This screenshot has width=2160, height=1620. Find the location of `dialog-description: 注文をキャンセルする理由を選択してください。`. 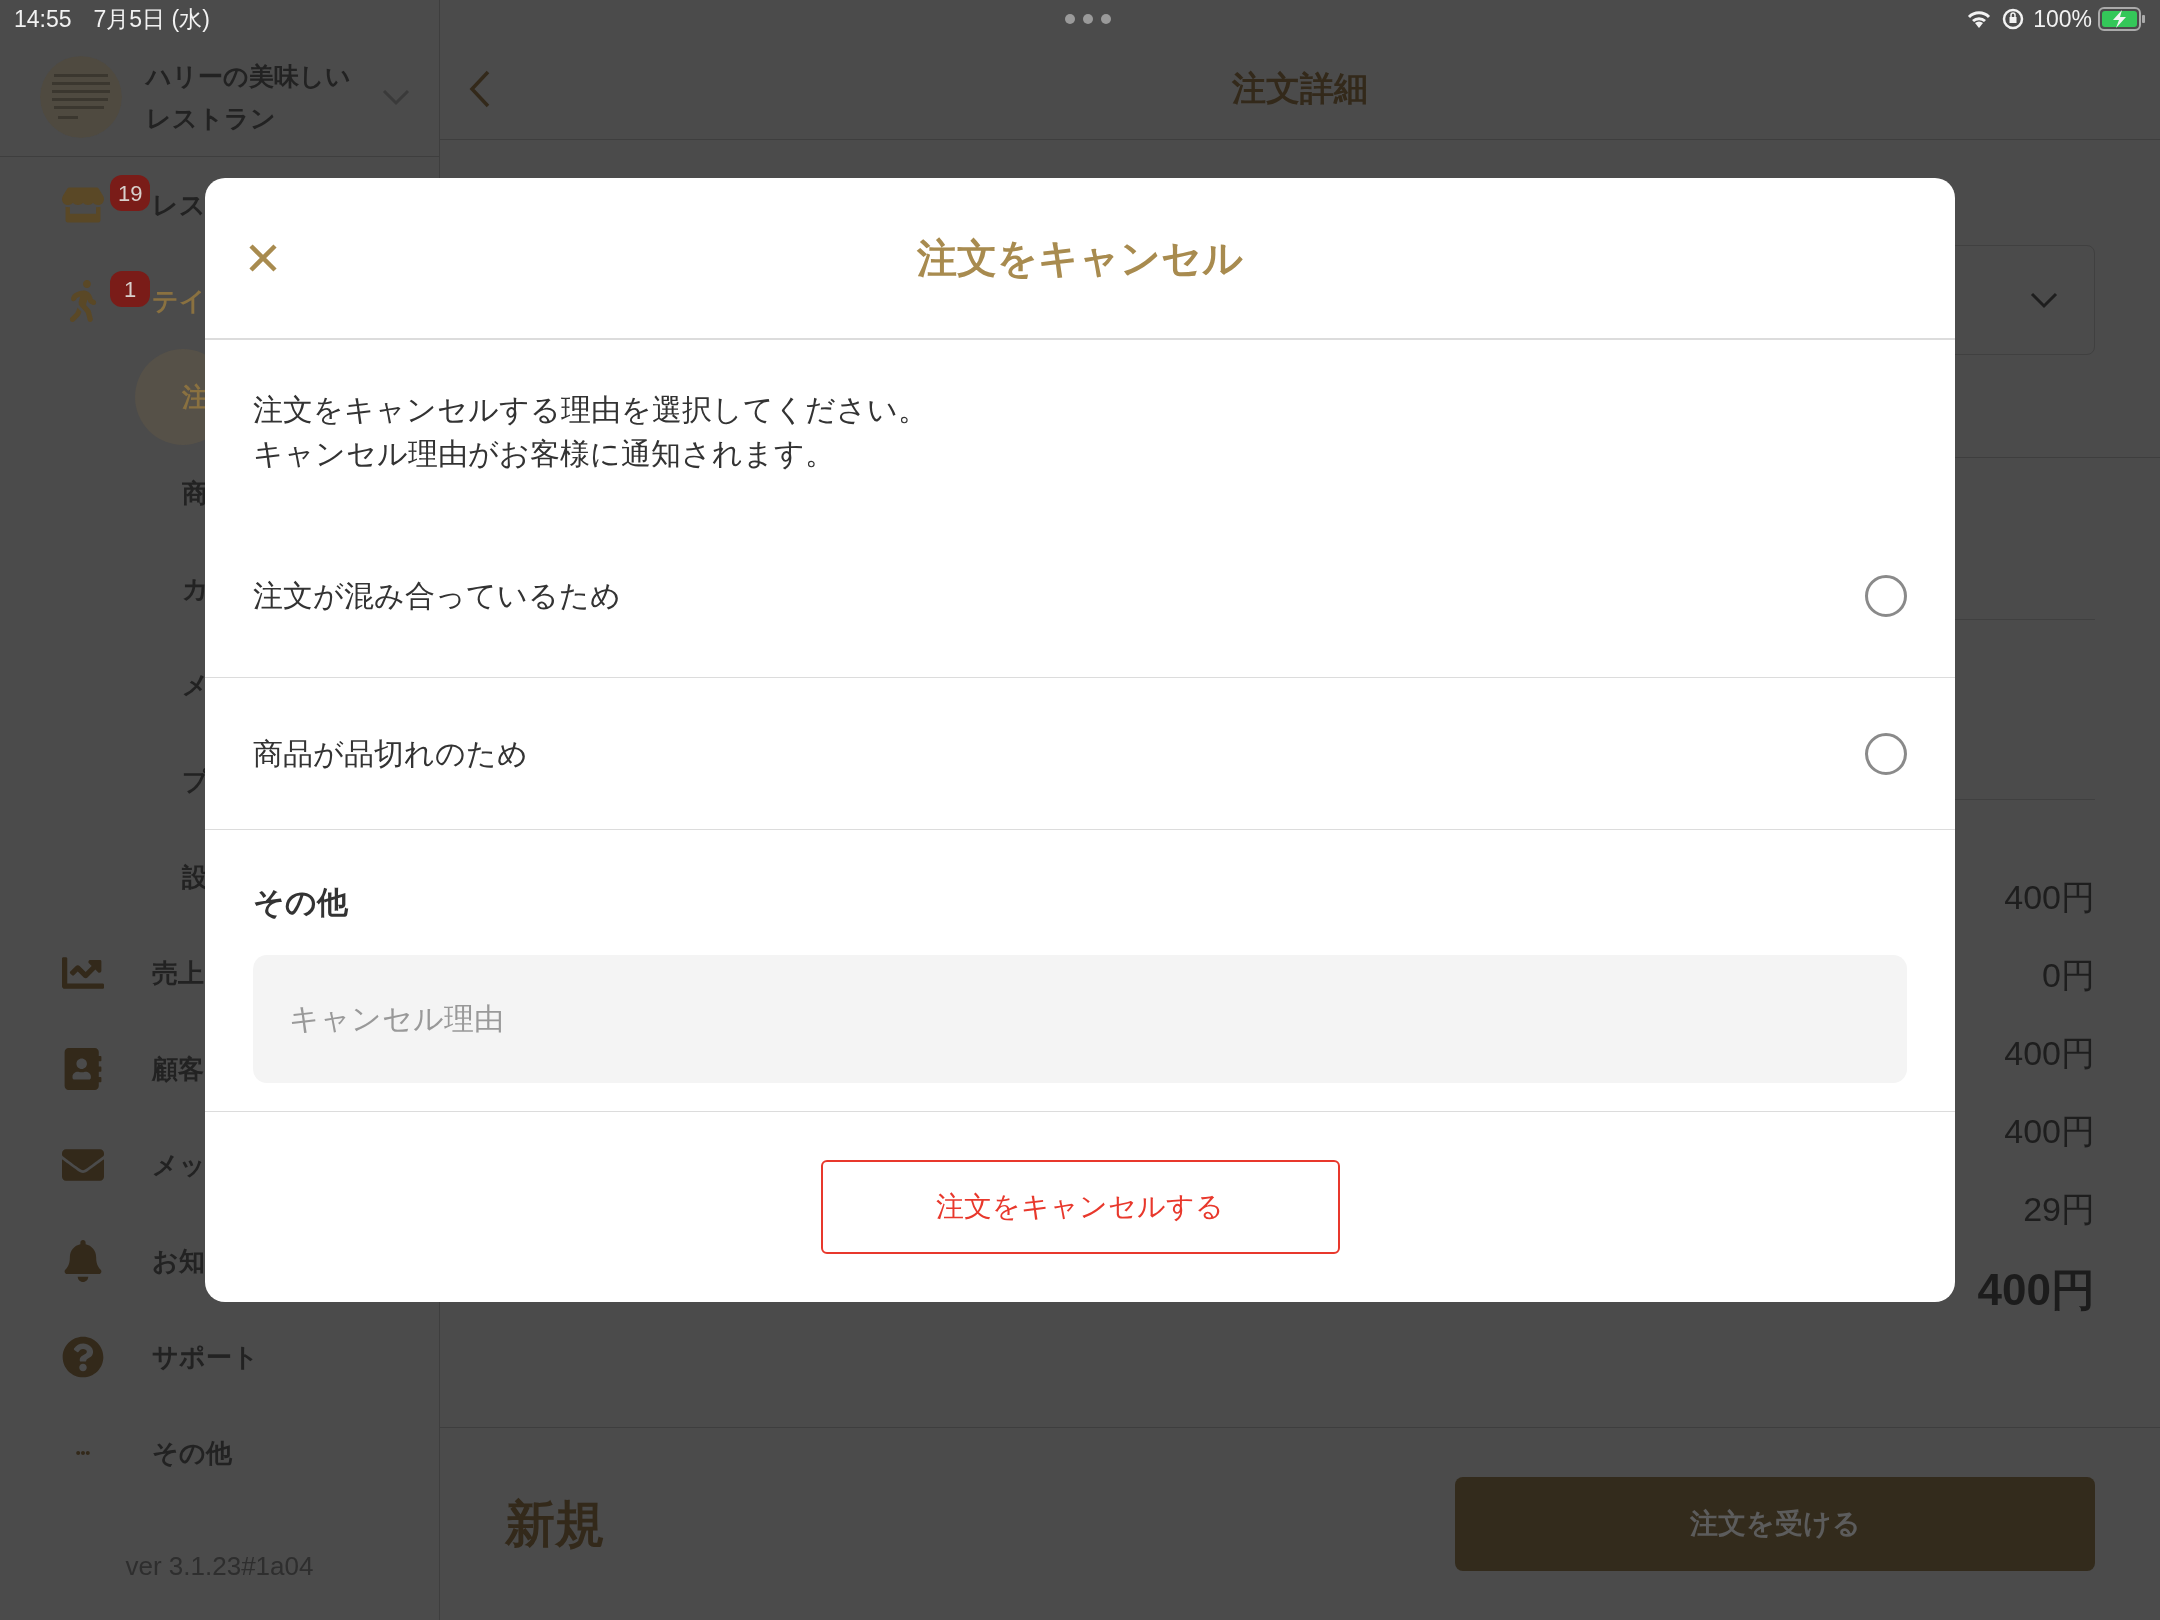

dialog-description: 注文をキャンセルする理由を選択してください。 is located at coordinates (591, 410).